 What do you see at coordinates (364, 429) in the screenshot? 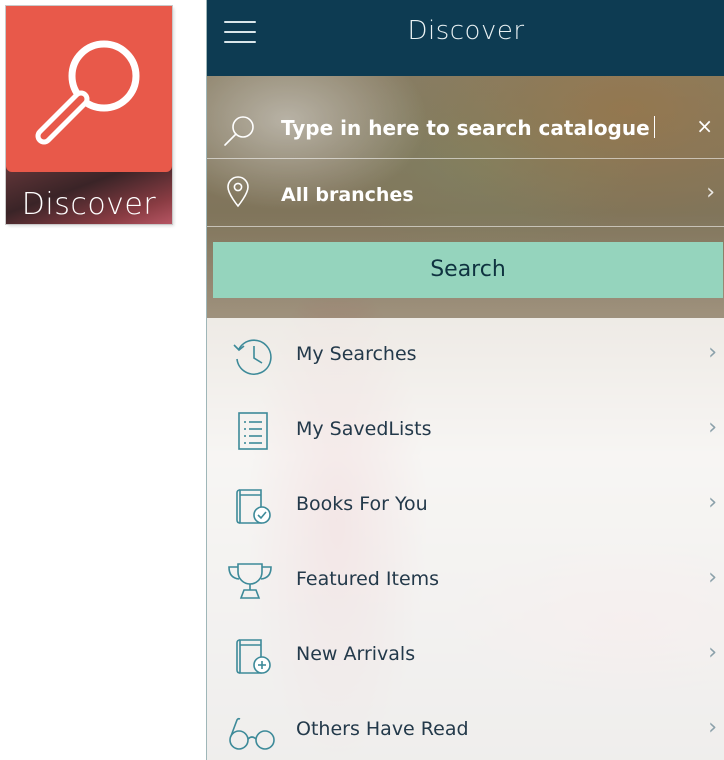
I see `menu-item-label: My SavedLists` at bounding box center [364, 429].